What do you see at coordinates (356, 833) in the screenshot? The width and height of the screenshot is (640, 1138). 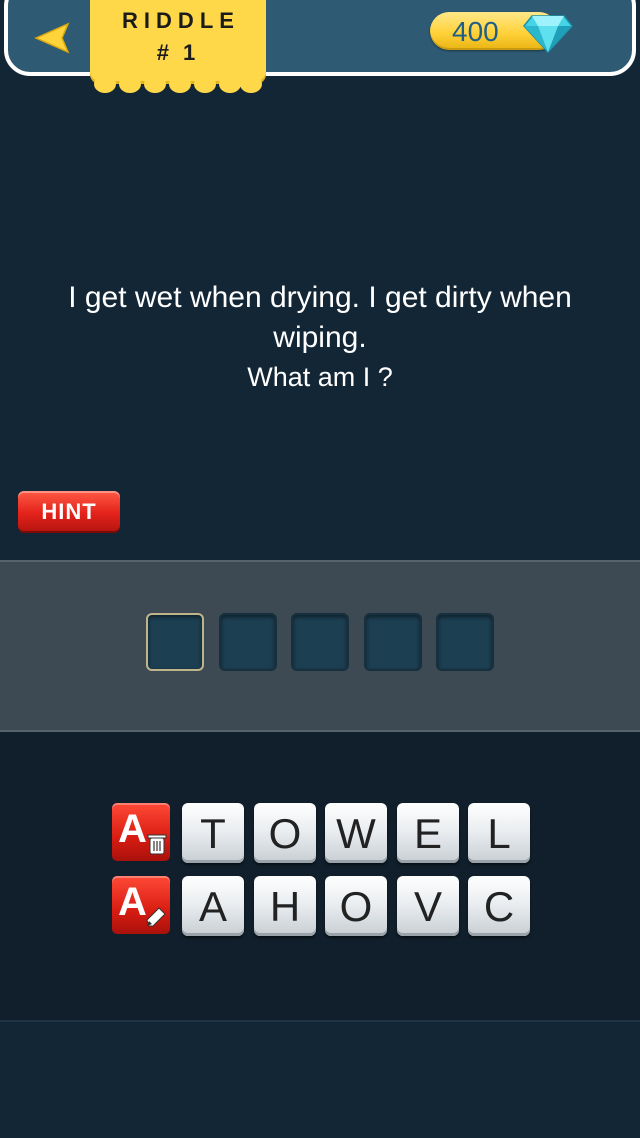 I see `letter-tile: W` at bounding box center [356, 833].